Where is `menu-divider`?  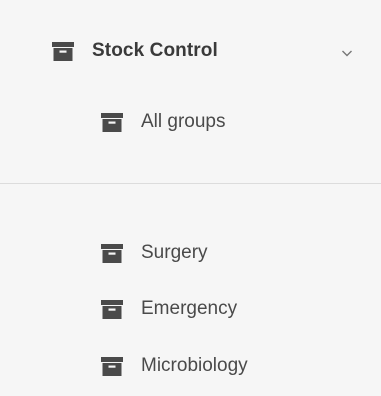 menu-divider is located at coordinates (190, 183).